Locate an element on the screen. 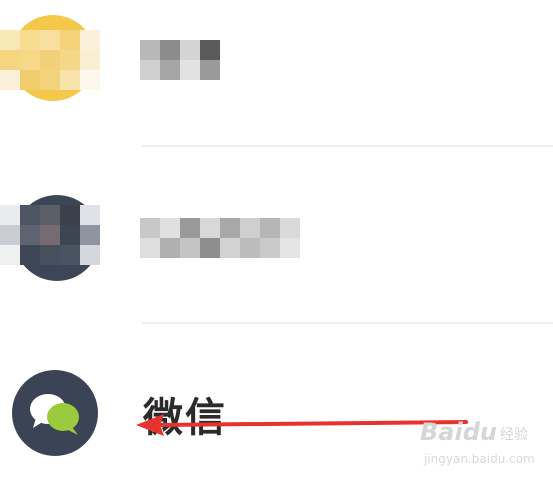  watermark-url: jingyan.baidu.com is located at coordinates (479, 459).